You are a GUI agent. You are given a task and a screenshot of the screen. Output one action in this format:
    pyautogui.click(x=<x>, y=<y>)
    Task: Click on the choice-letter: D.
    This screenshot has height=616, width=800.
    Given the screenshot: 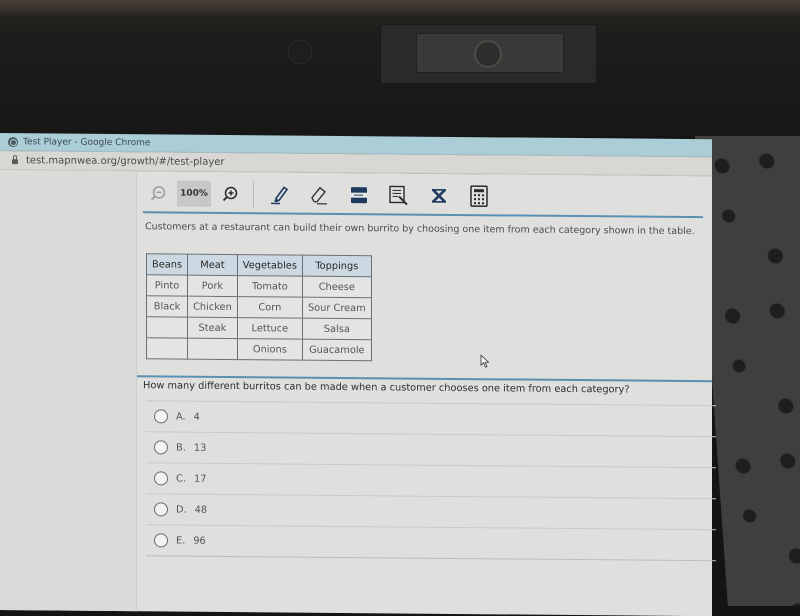 What is the action you would take?
    pyautogui.click(x=181, y=509)
    